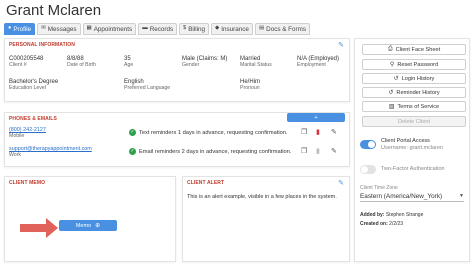 This screenshot has width=474, height=266. I want to click on folder-icon: ▬, so click(145, 28).